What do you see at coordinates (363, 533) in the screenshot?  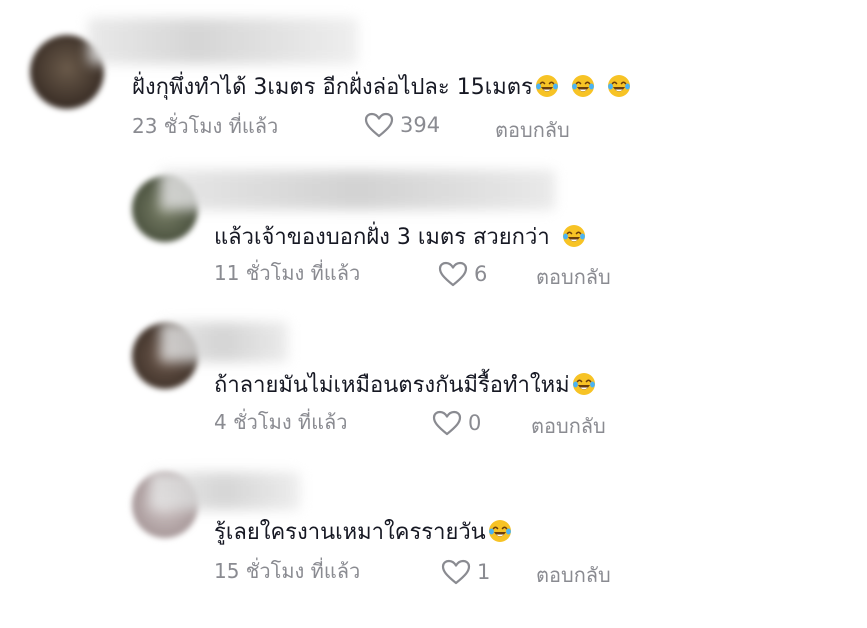 I see `comment-text: รู้เลยใครงานเหมาใครรายวัน` at bounding box center [363, 533].